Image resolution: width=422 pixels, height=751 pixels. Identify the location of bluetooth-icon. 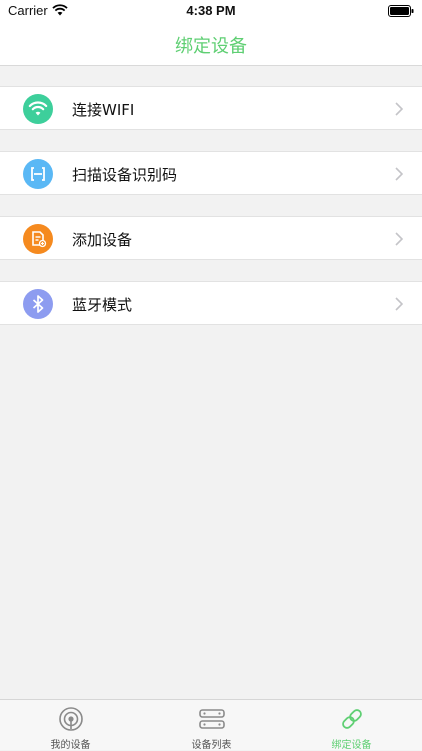
(38, 304).